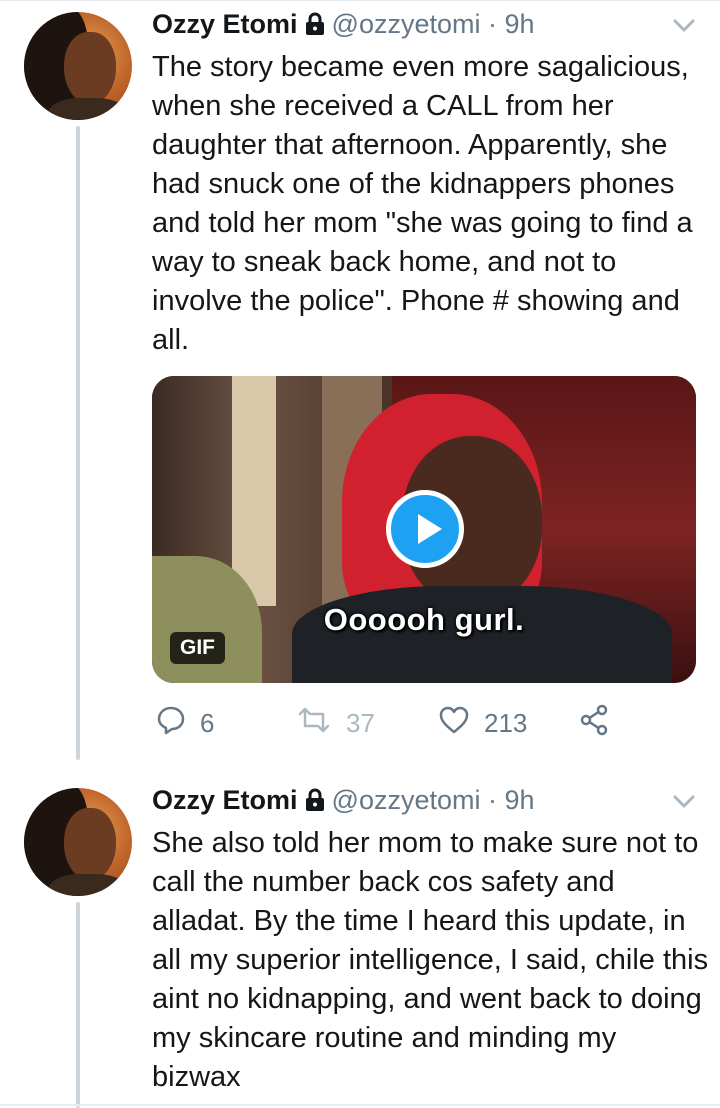  I want to click on share-icon, so click(601, 723).